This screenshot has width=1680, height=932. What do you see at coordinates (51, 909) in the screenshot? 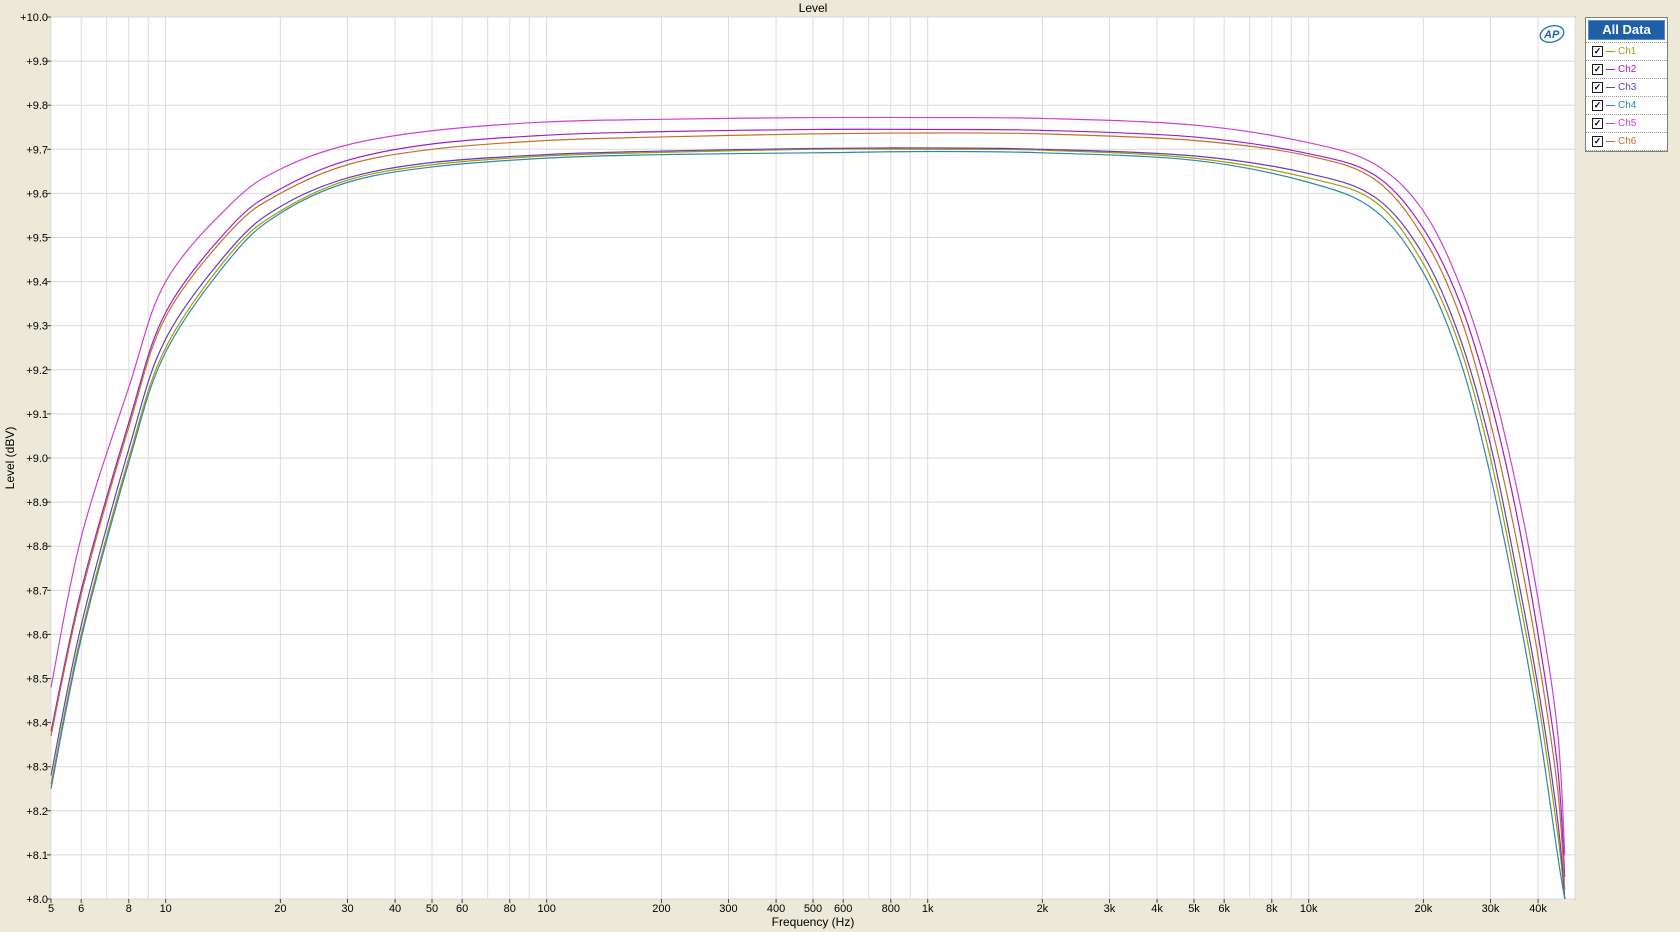
I see `x-tick-label: 5` at bounding box center [51, 909].